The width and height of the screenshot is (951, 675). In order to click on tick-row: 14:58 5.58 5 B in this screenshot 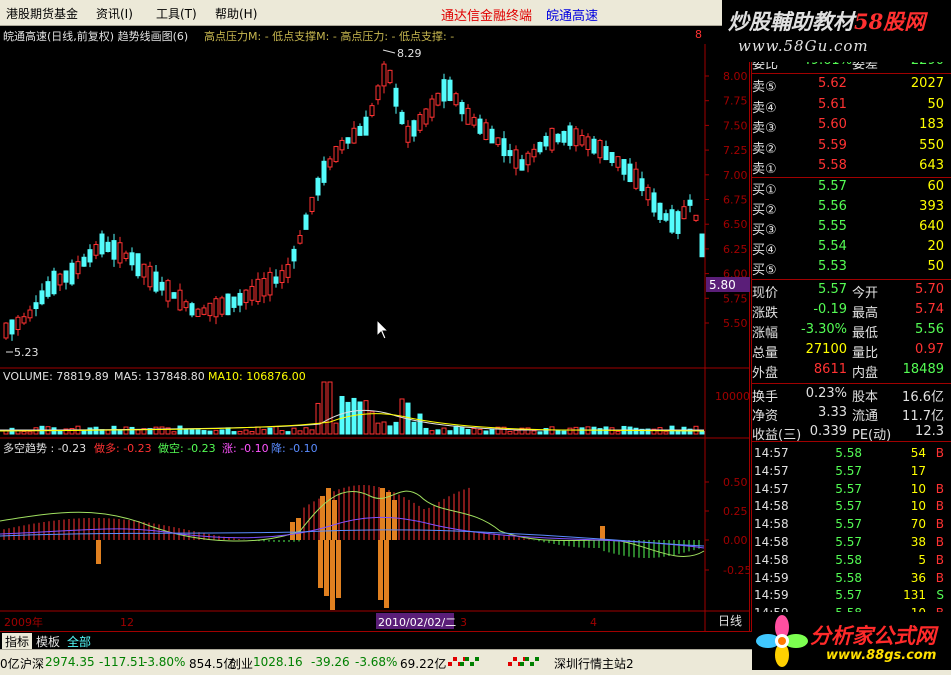, I will do `click(851, 561)`.